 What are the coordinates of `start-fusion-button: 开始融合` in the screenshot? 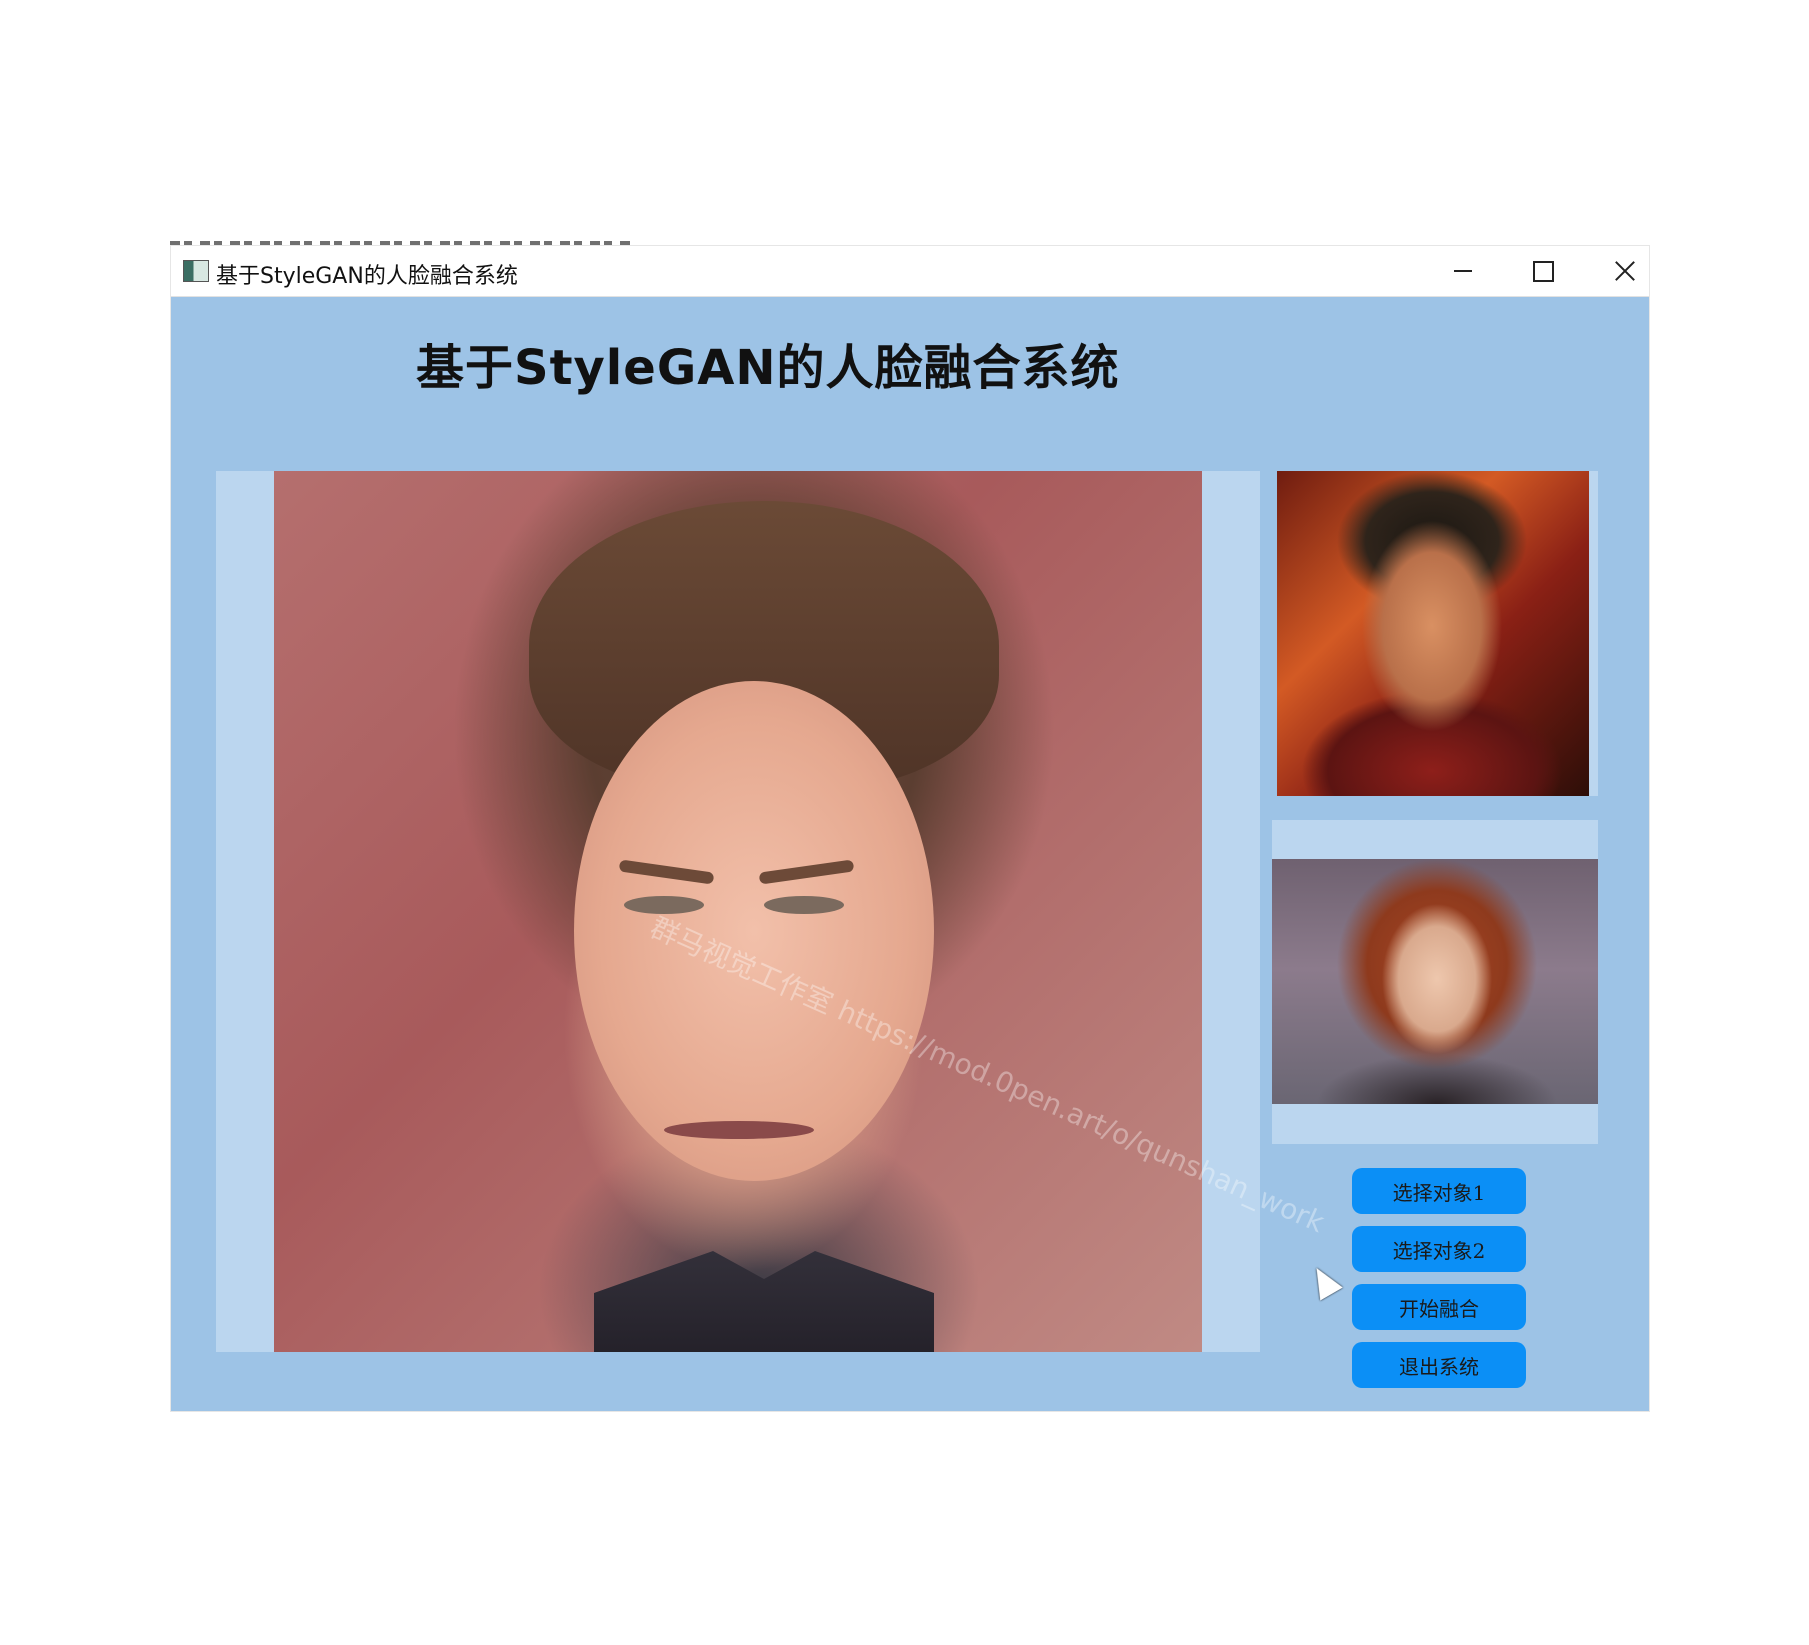 It's located at (1439, 1307).